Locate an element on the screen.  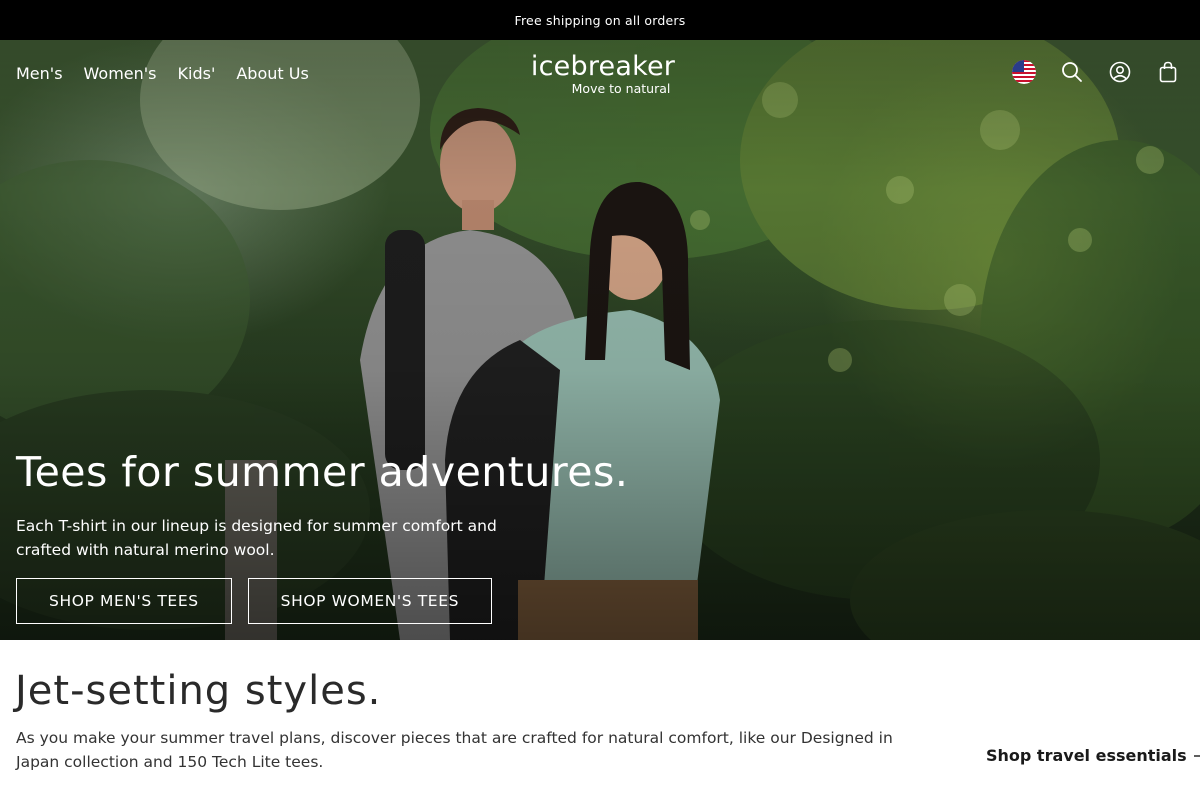
nav-women: Women's is located at coordinates (120, 73).